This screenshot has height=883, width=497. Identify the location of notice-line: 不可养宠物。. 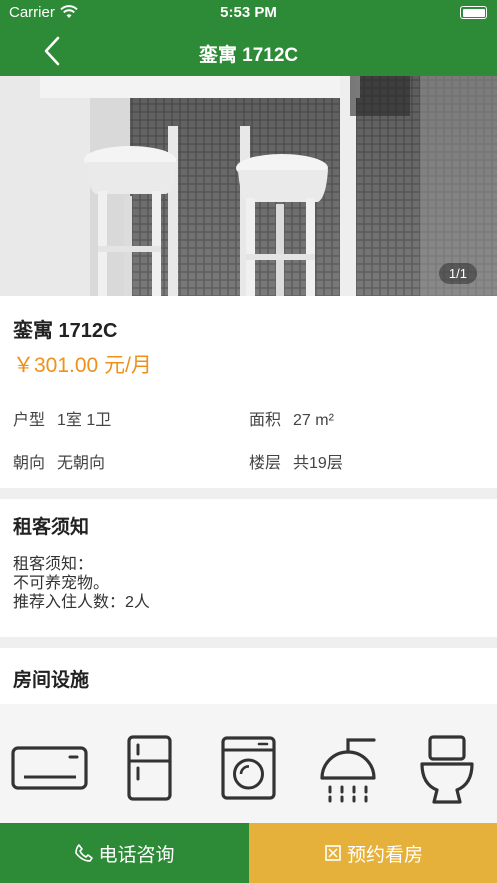
(61, 583).